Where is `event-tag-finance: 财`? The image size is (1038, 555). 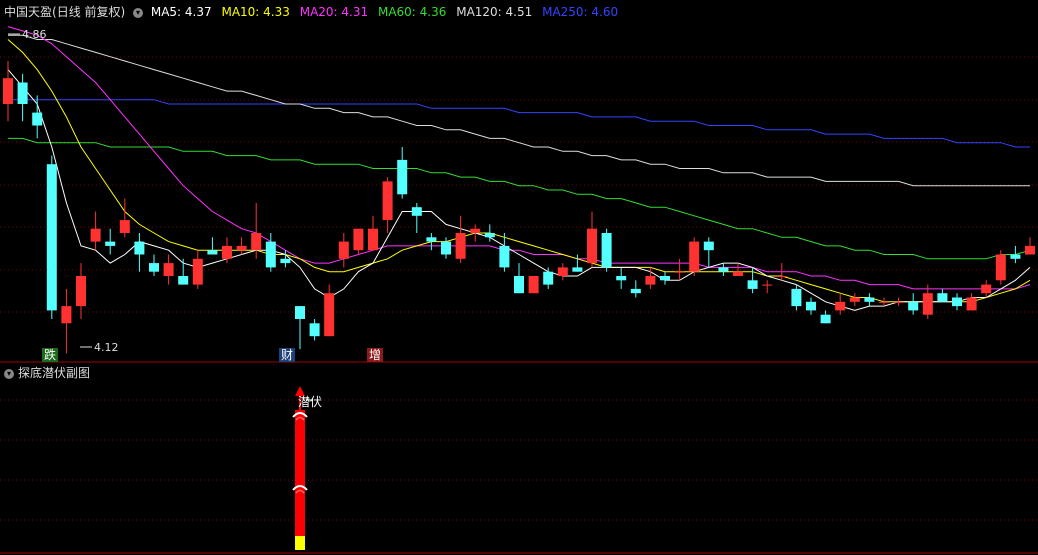
event-tag-finance: 财 is located at coordinates (287, 355).